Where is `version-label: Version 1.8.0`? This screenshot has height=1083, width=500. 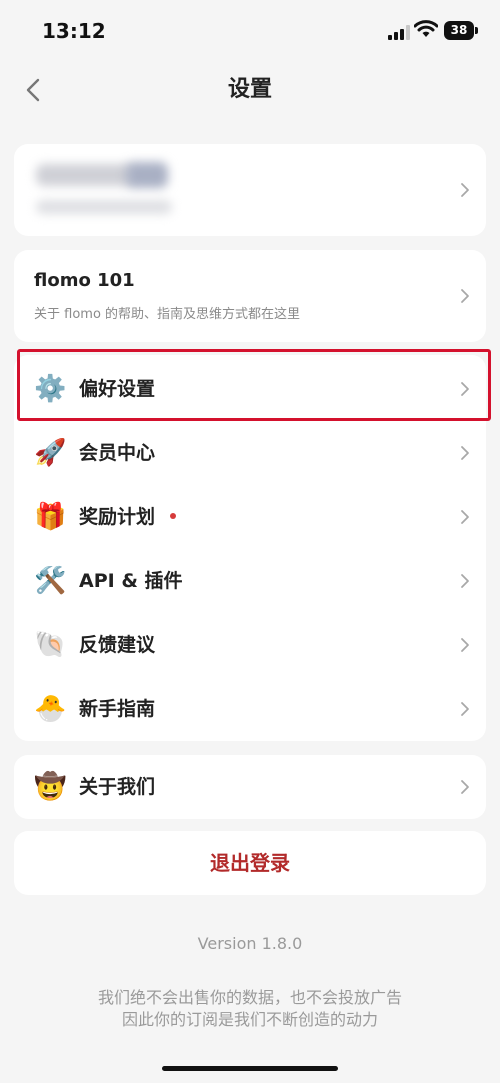 version-label: Version 1.8.0 is located at coordinates (250, 943).